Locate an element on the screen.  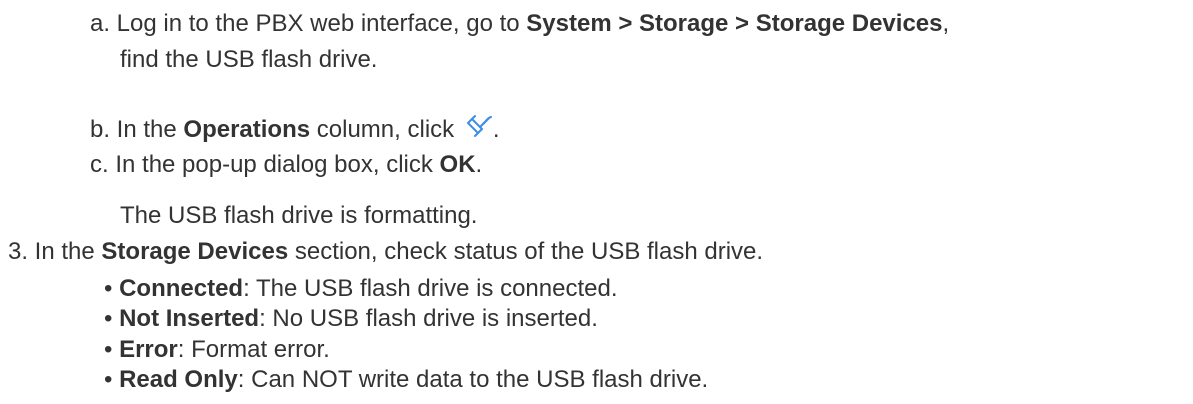
status-desc: : No USB flash drive is inserted. is located at coordinates (428, 318).